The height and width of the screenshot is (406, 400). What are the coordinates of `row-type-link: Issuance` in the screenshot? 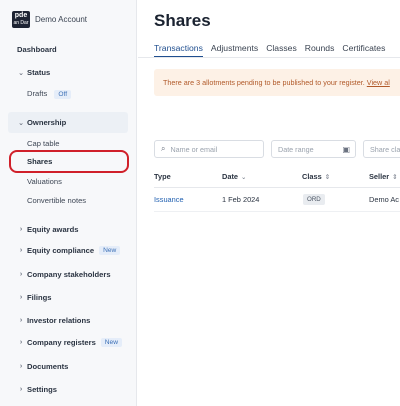 It's located at (169, 199).